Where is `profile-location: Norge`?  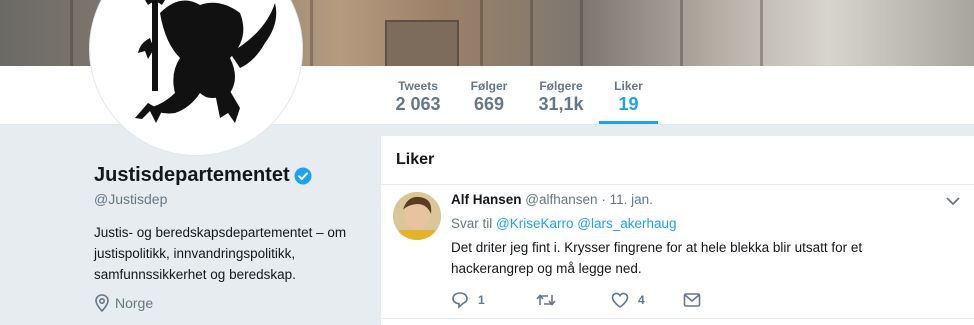 profile-location: Norge is located at coordinates (123, 303).